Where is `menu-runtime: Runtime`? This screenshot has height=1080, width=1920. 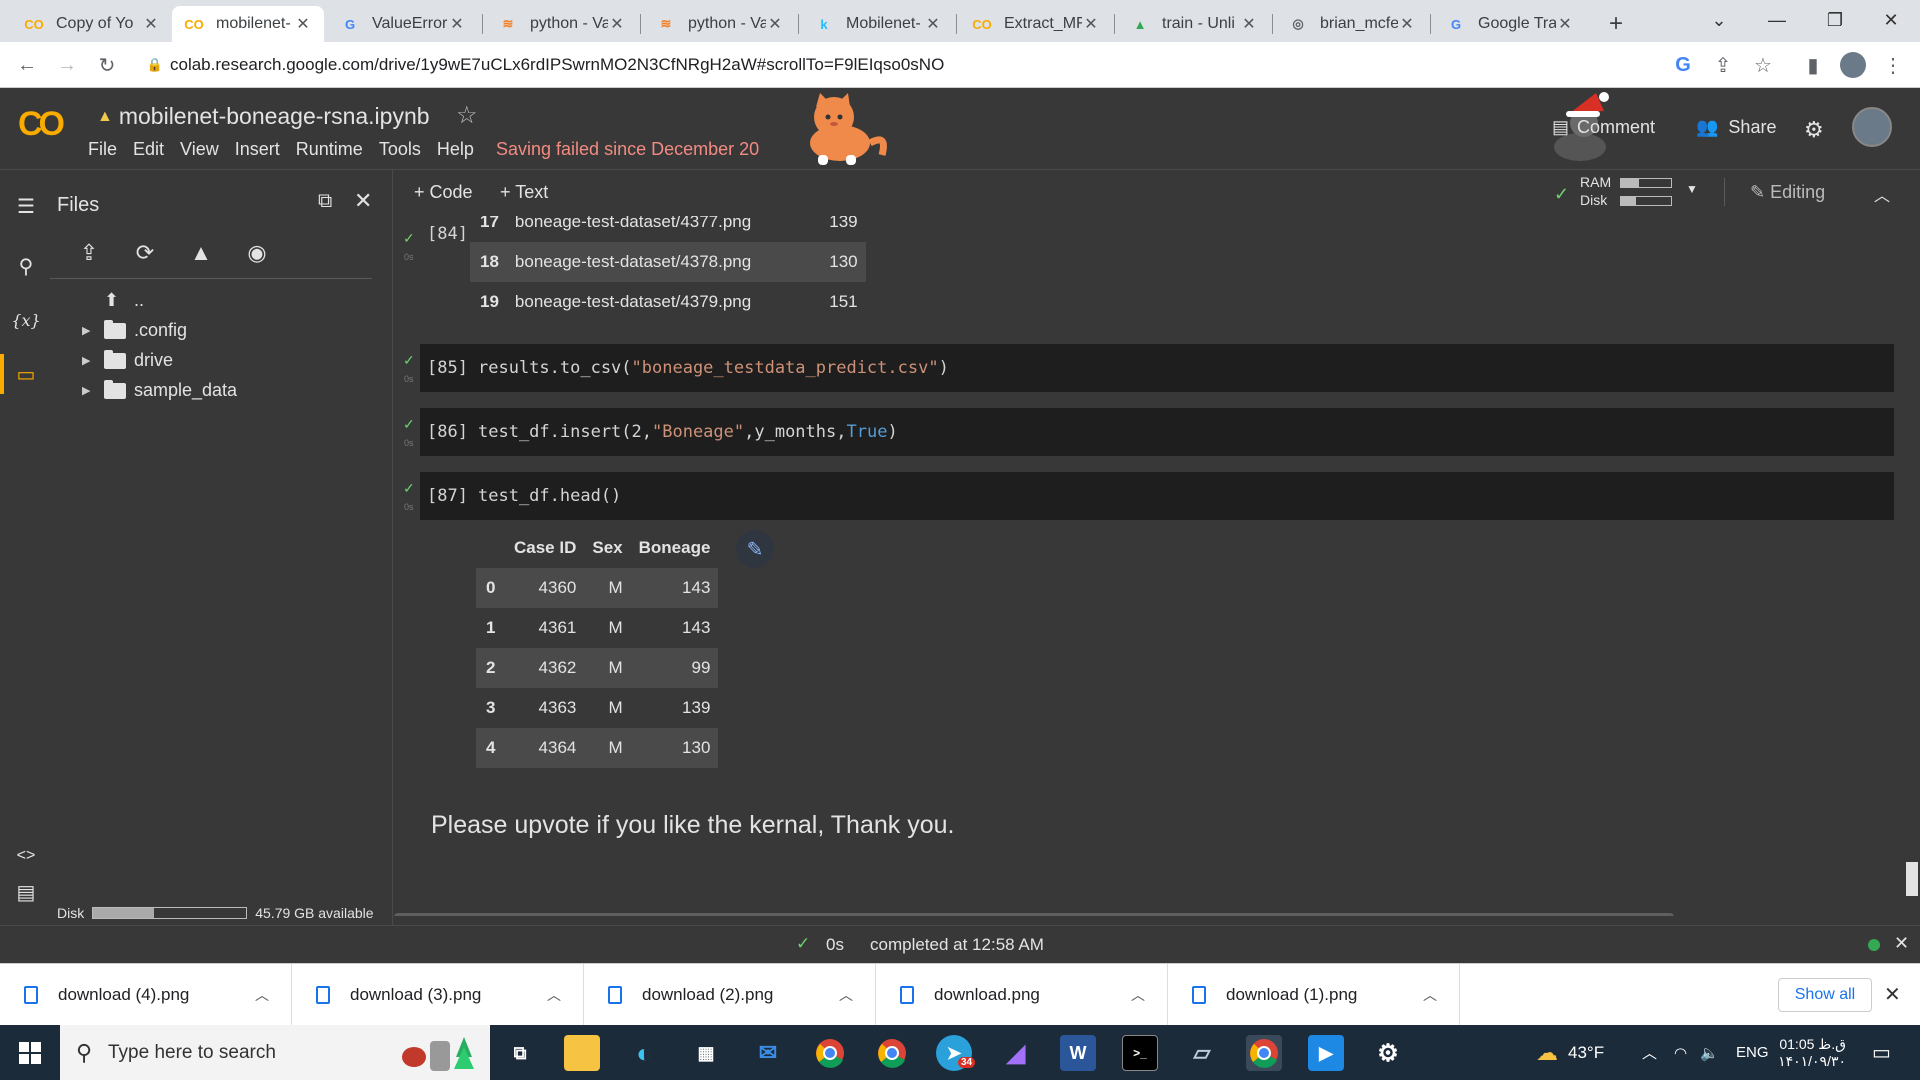 menu-runtime: Runtime is located at coordinates (329, 149).